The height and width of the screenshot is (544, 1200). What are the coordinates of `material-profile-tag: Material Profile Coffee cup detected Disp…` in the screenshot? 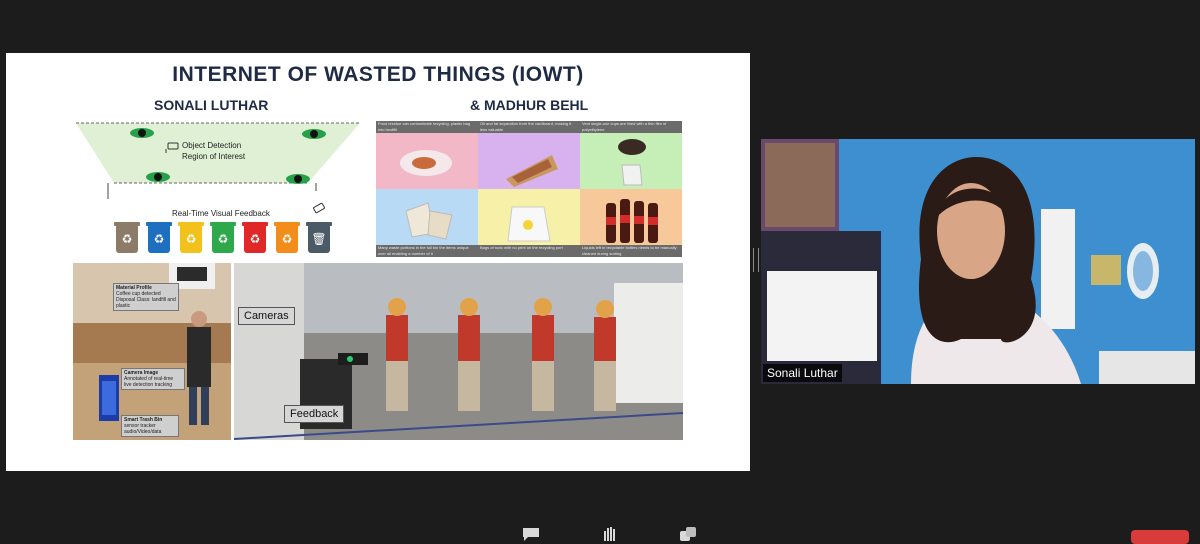 It's located at (146, 297).